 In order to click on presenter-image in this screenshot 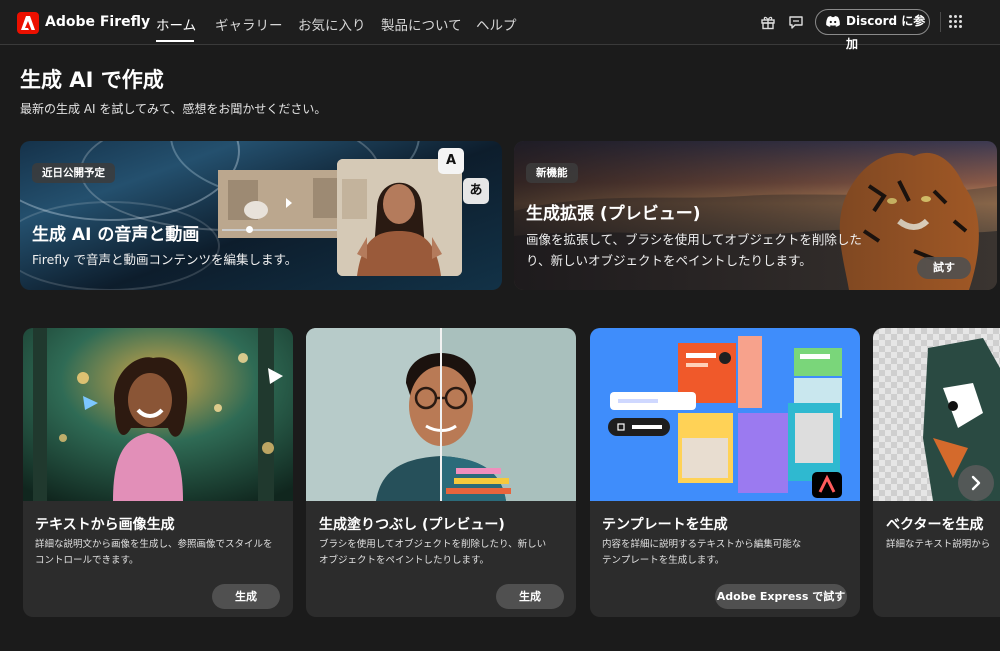, I will do `click(399, 217)`.